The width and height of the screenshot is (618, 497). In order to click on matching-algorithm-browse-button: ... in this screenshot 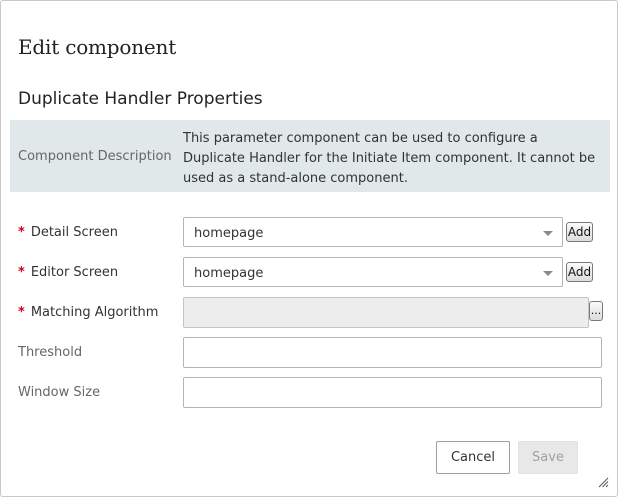, I will do `click(596, 311)`.